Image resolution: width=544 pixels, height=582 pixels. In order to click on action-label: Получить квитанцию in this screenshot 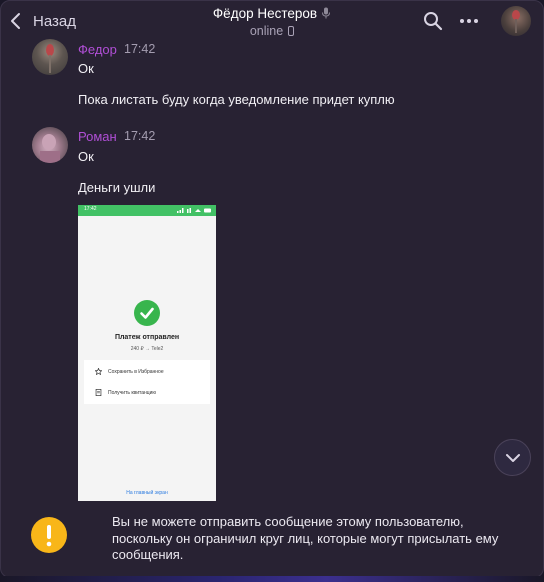, I will do `click(132, 393)`.